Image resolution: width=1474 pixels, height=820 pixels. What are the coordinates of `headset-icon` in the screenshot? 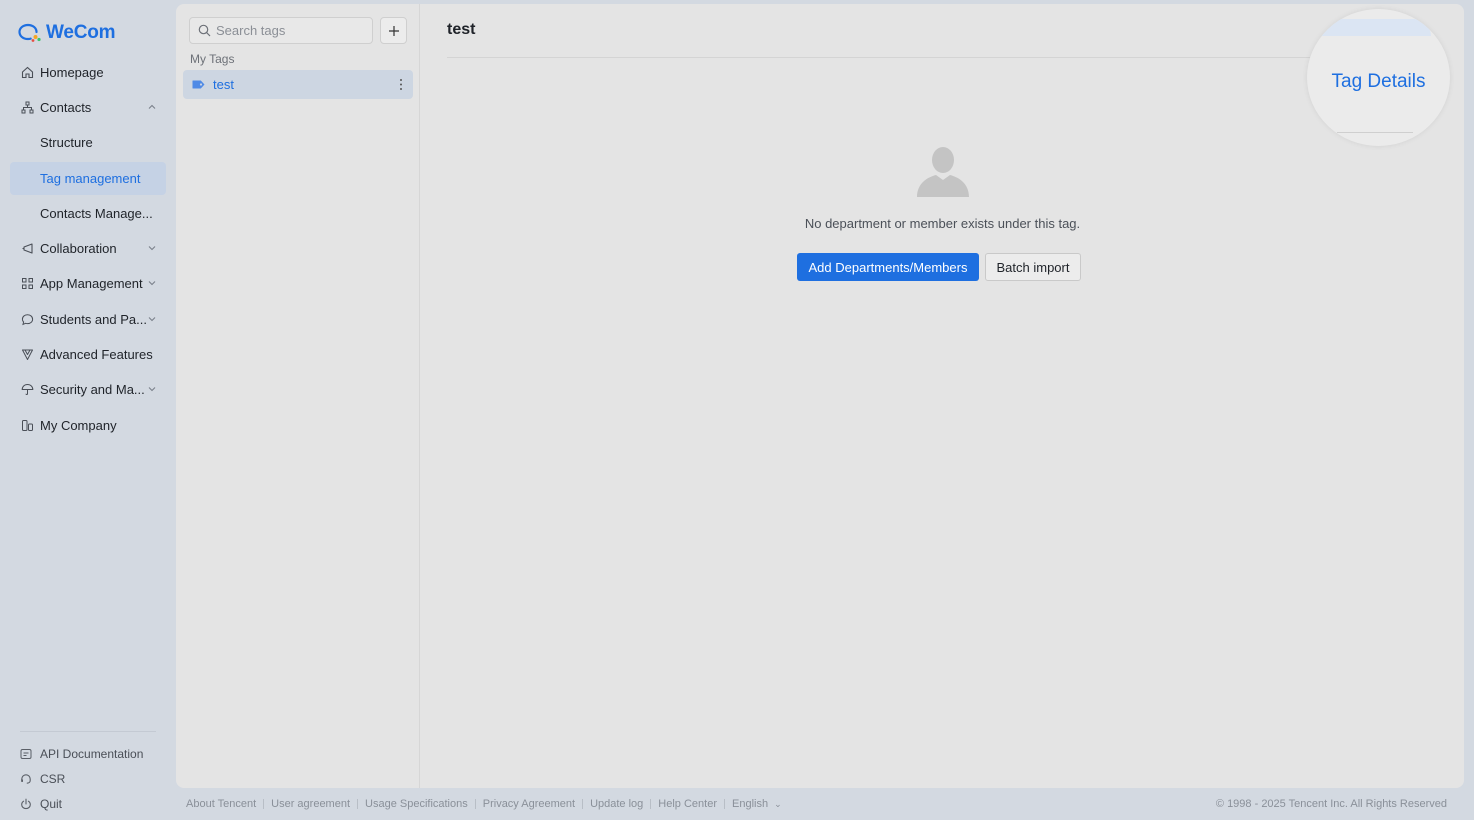 It's located at (26, 779).